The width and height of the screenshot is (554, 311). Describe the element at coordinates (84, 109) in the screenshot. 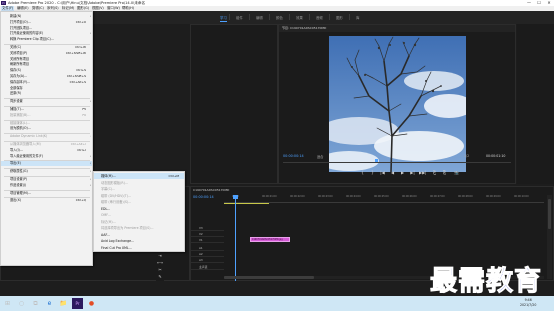

I see `menu-item-shortcut: F5` at that location.